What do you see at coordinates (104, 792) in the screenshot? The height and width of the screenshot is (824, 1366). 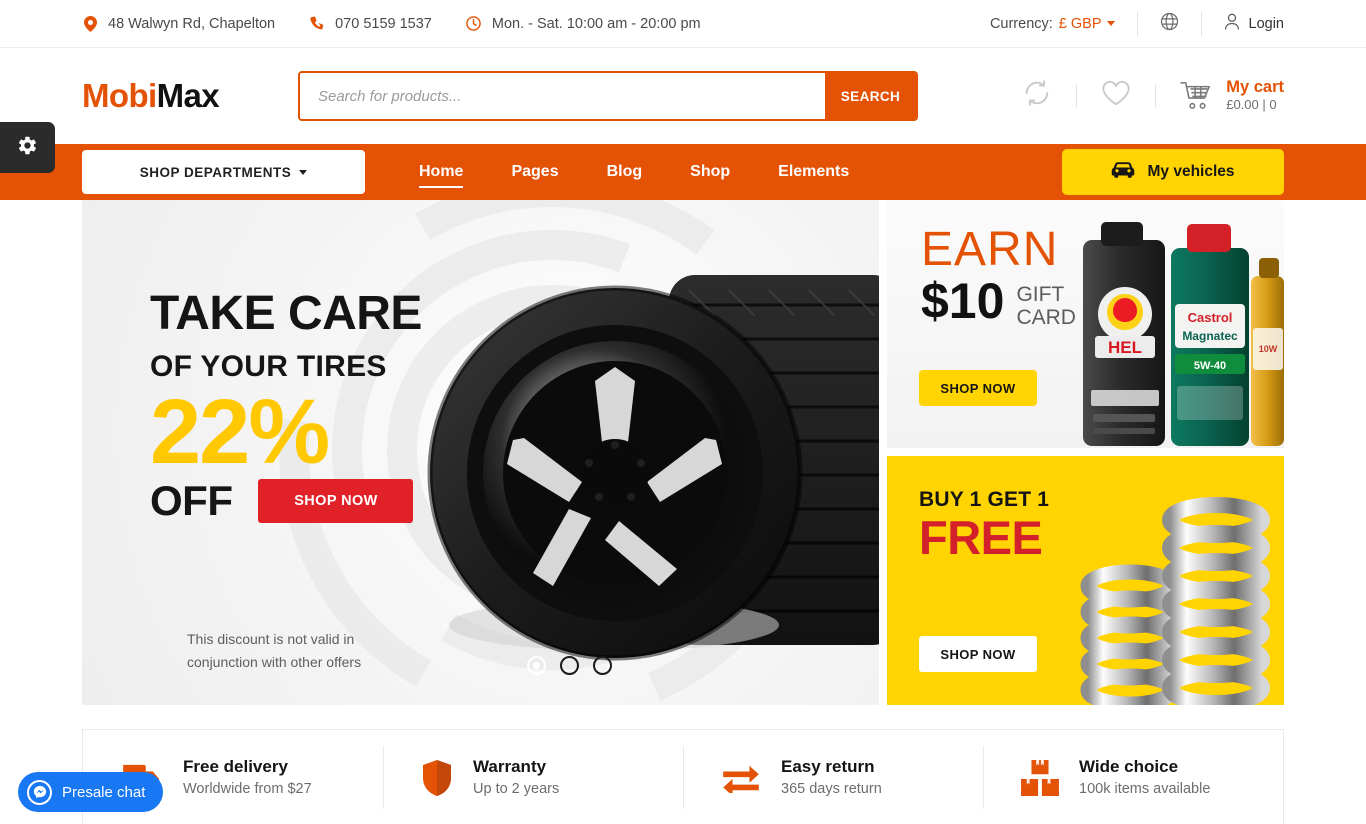 I see `presale-chat-label: Presale chat` at bounding box center [104, 792].